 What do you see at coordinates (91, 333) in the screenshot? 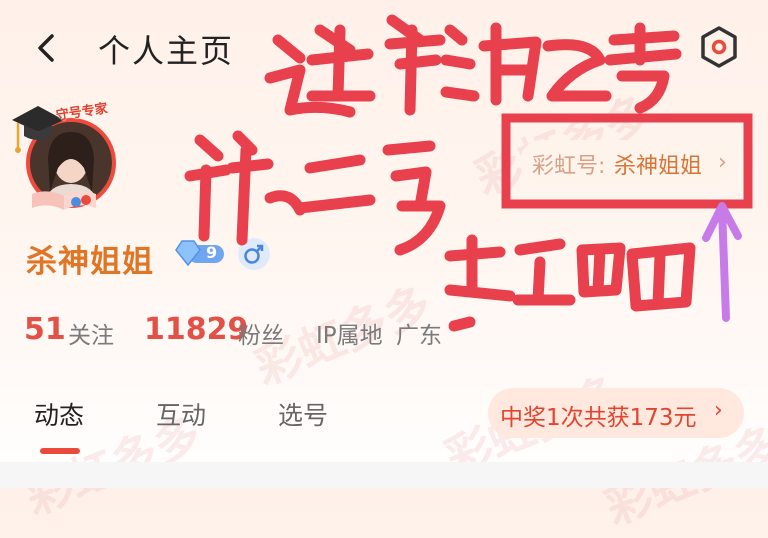
I see `following-label: 关注` at bounding box center [91, 333].